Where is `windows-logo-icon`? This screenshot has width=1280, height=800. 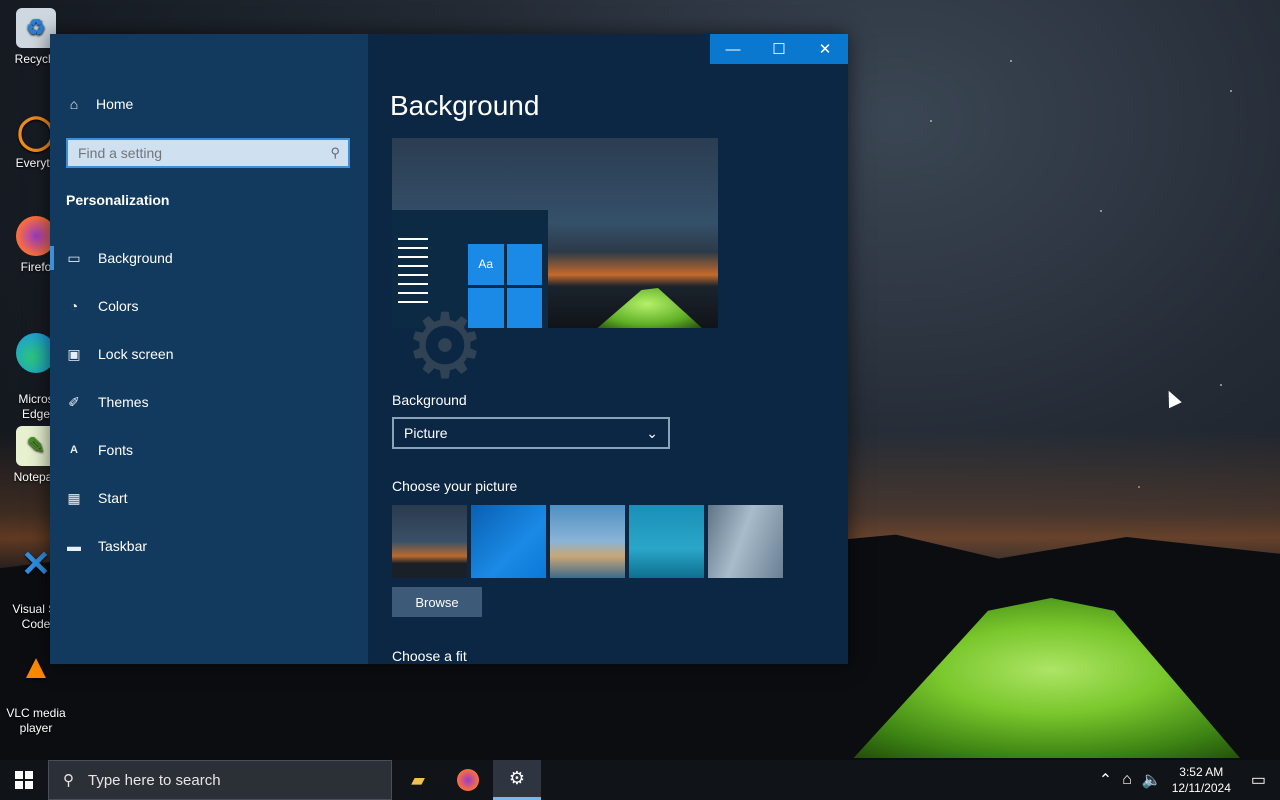
windows-logo-icon is located at coordinates (24, 780).